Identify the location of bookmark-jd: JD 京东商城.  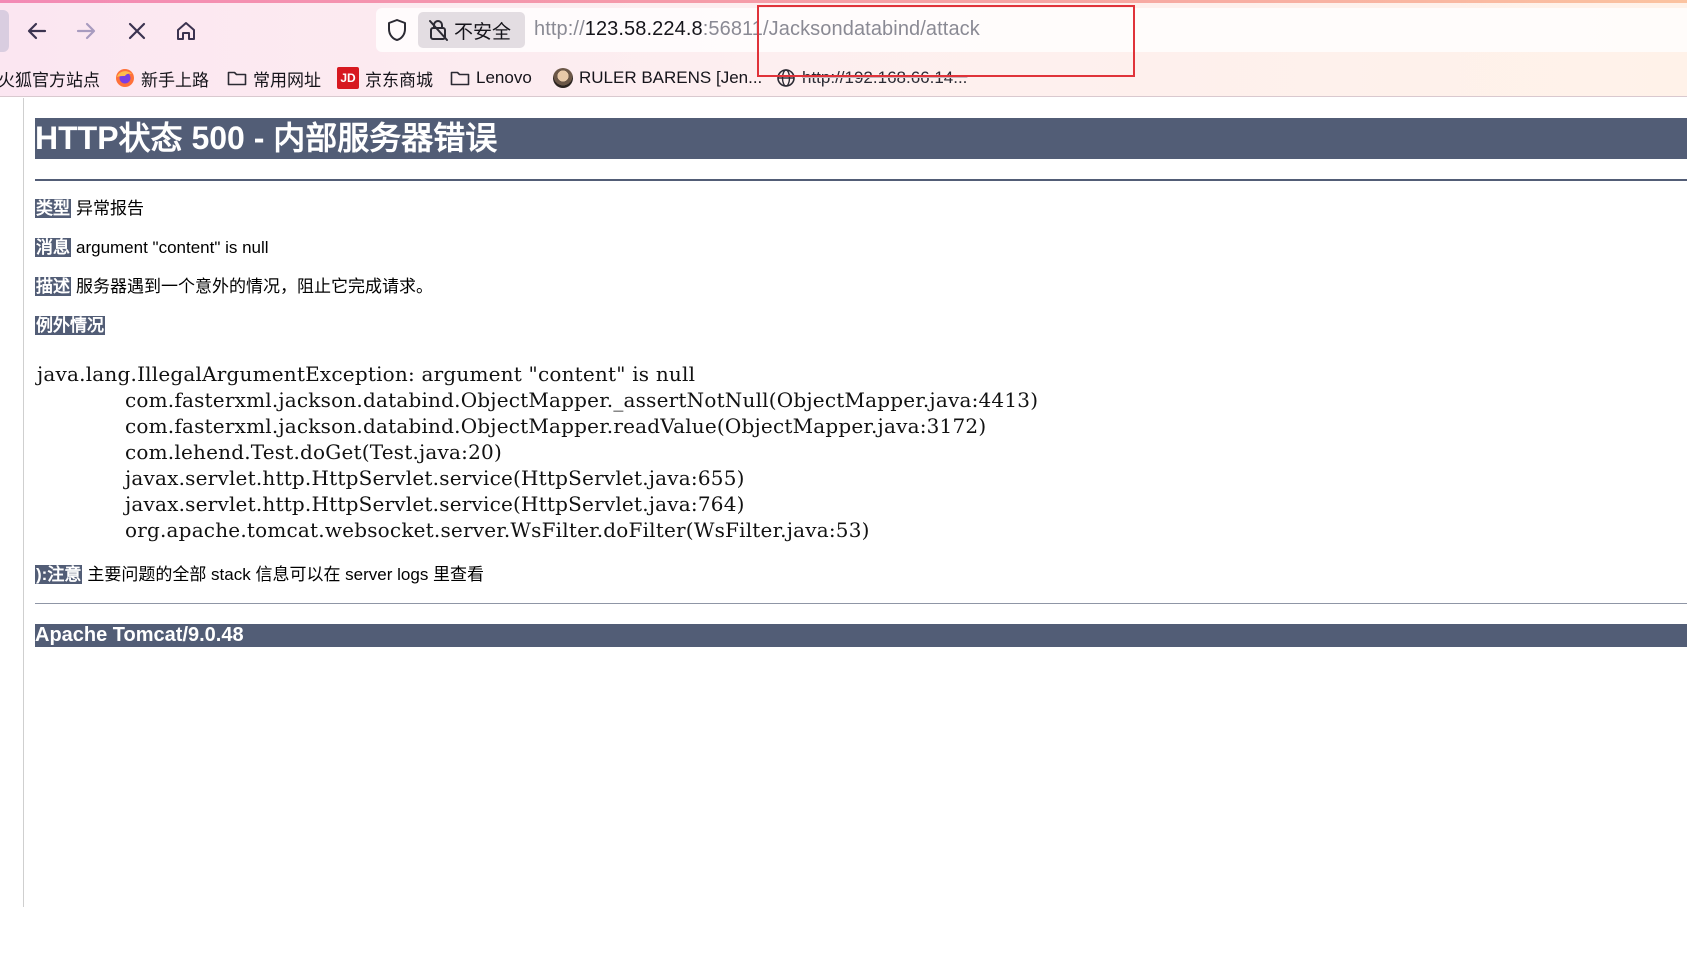
(385, 78).